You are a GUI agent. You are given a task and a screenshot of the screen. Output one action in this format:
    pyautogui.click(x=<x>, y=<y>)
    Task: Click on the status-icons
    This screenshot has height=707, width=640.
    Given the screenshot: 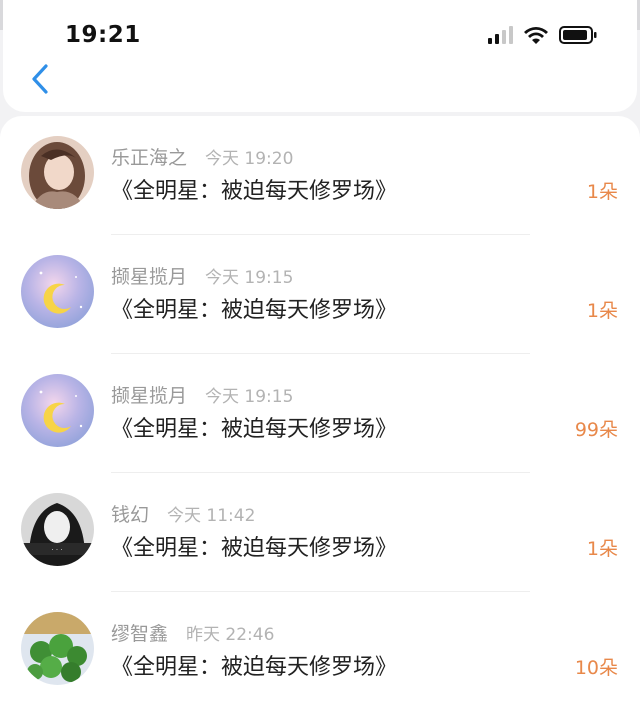 What is the action you would take?
    pyautogui.click(x=542, y=35)
    